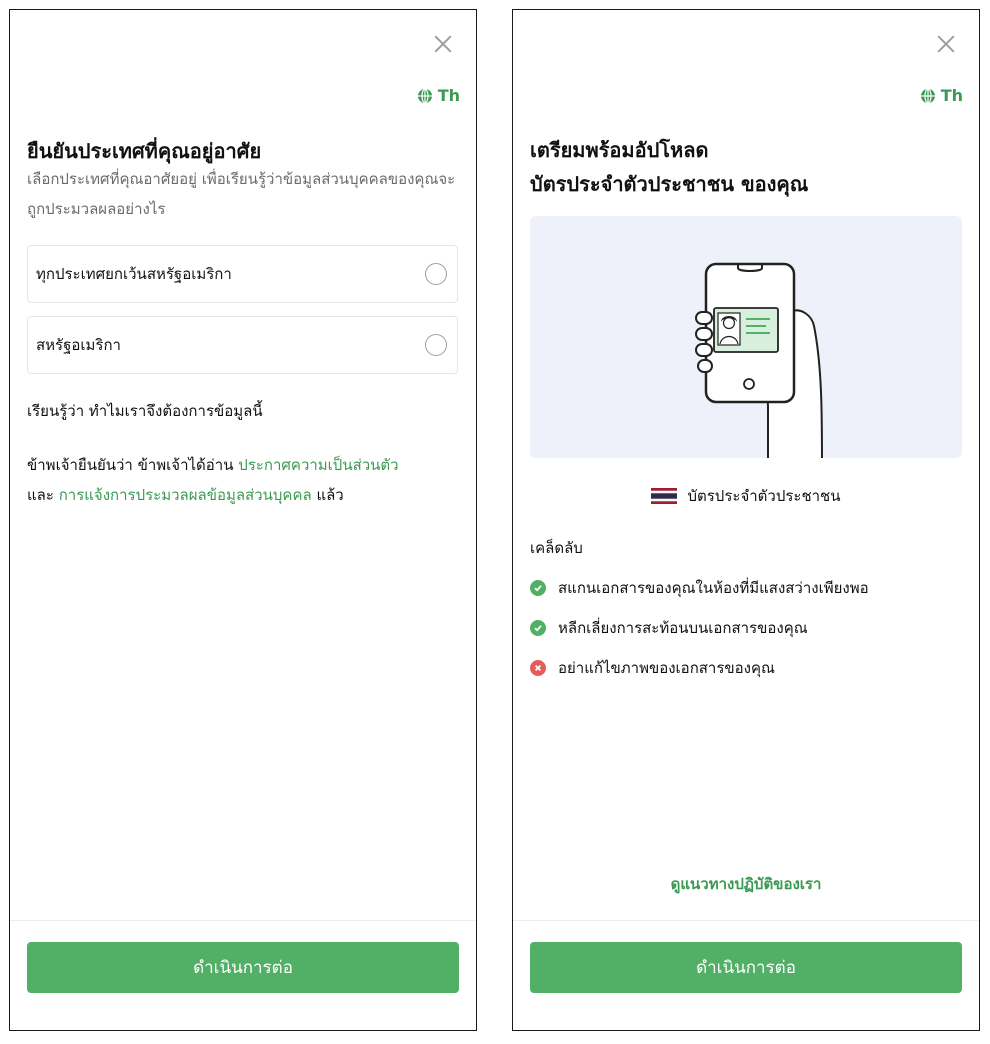 This screenshot has width=990, height=1044. I want to click on consent-suffix: แล้ว, so click(327, 495).